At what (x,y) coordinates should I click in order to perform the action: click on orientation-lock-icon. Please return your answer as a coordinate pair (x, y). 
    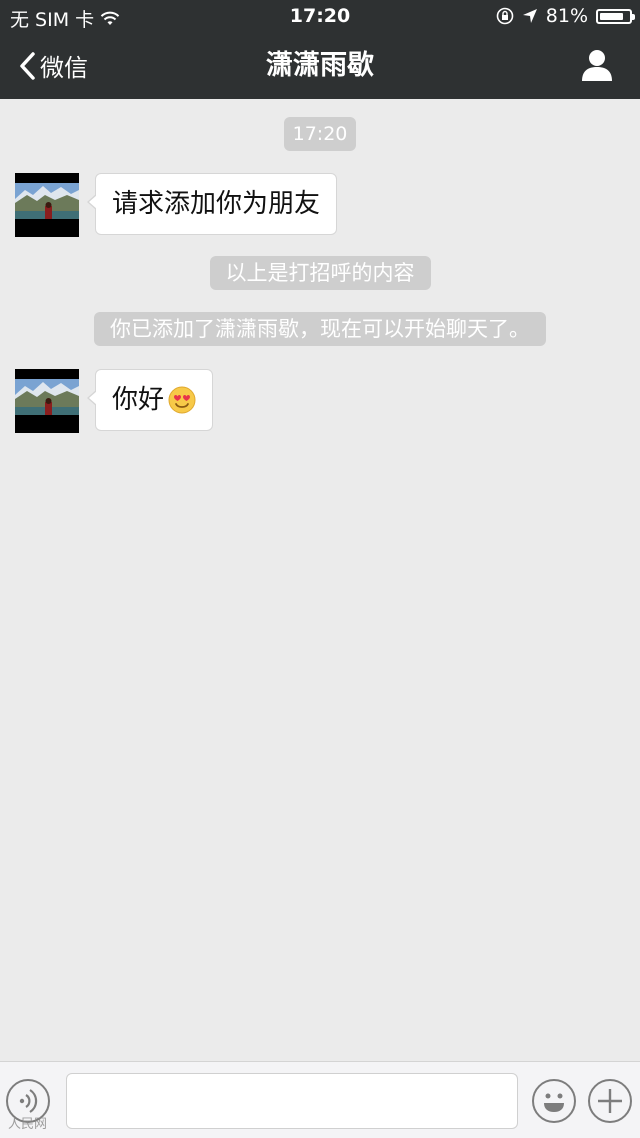
    Looking at the image, I should click on (505, 16).